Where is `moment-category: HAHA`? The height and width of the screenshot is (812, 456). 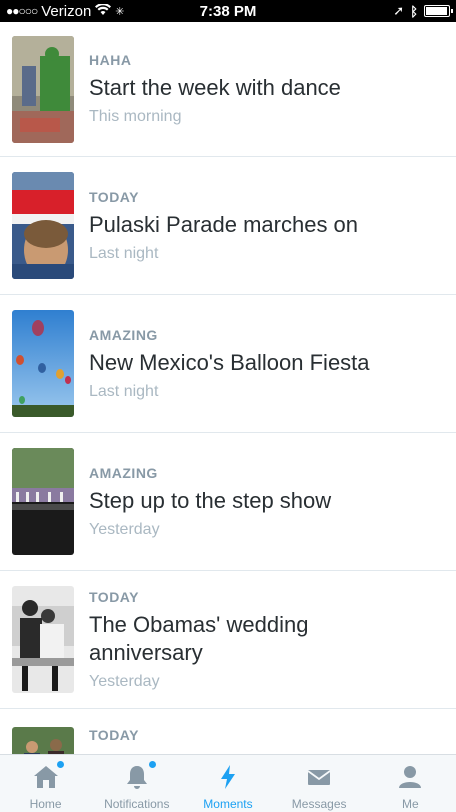 moment-category: HAHA is located at coordinates (110, 60).